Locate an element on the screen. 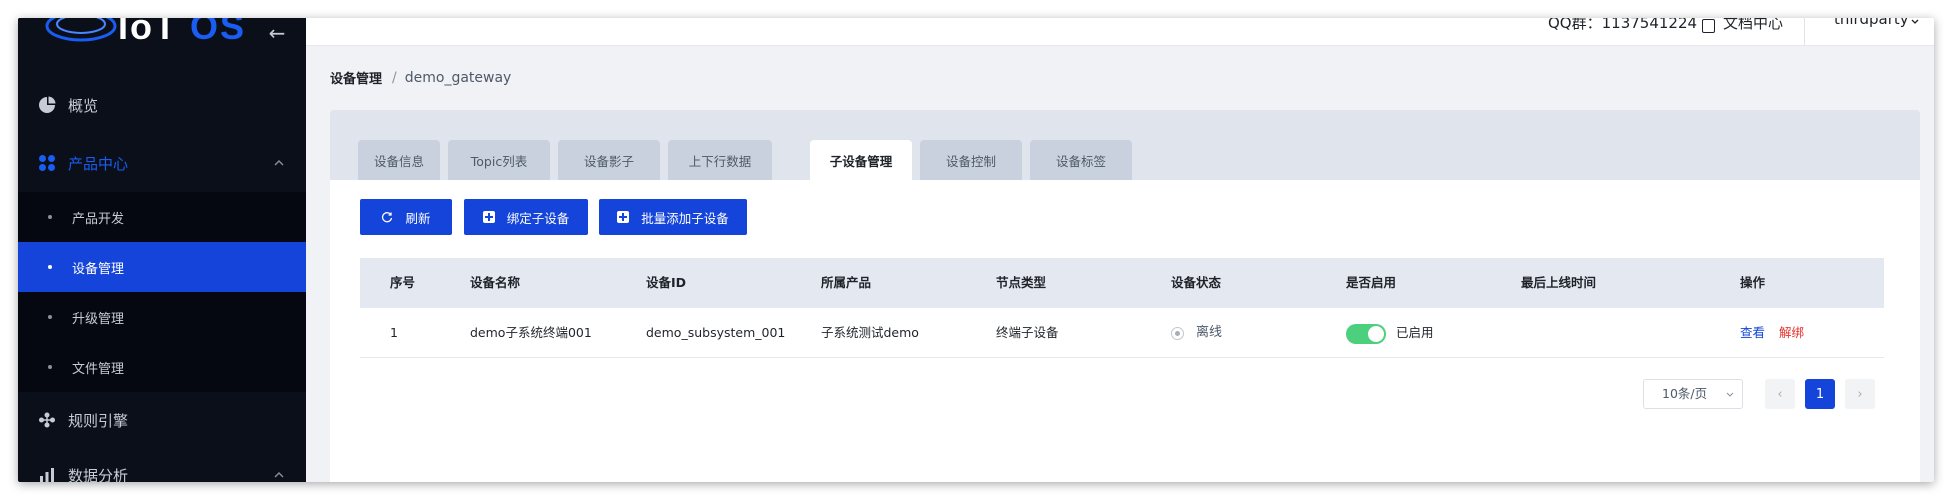 This screenshot has width=1952, height=500. unbind-link: 解绑 is located at coordinates (1791, 332).